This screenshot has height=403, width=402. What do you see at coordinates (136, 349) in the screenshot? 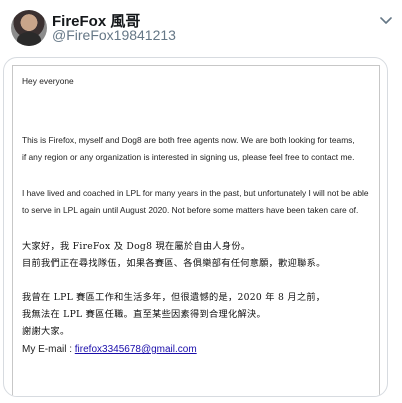
I see `email-link: firefox3345678@gmail.com` at bounding box center [136, 349].